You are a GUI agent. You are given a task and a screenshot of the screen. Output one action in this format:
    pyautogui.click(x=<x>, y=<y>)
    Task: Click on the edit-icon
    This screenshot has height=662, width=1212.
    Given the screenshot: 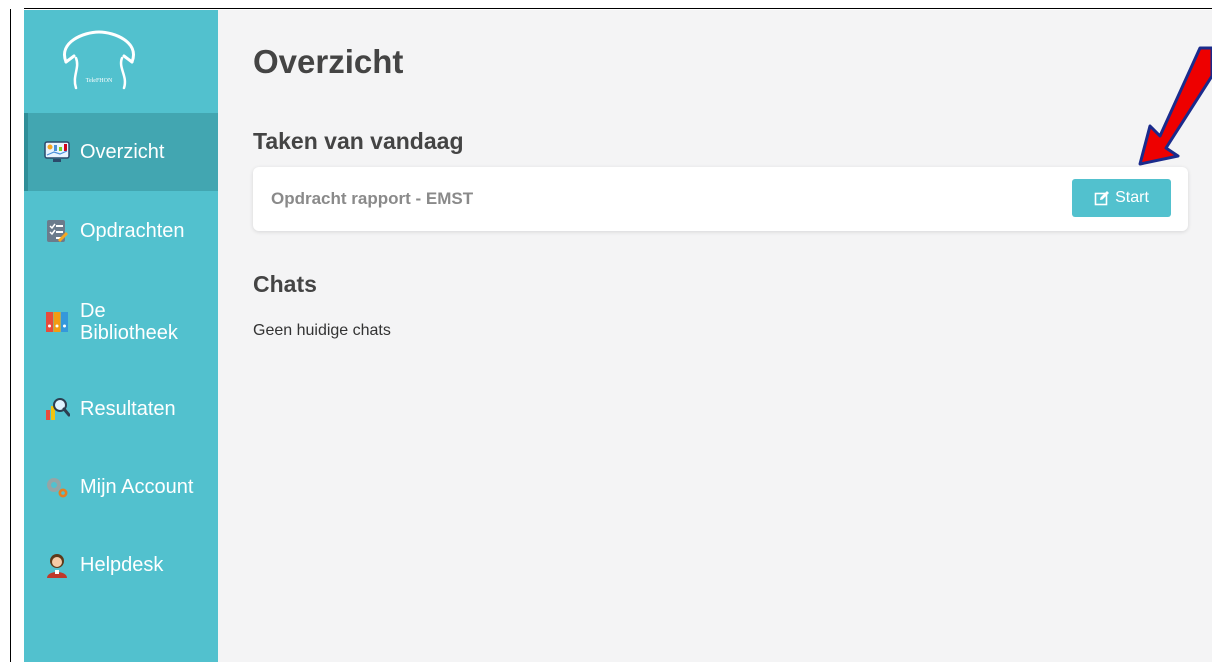 What is the action you would take?
    pyautogui.click(x=1102, y=198)
    